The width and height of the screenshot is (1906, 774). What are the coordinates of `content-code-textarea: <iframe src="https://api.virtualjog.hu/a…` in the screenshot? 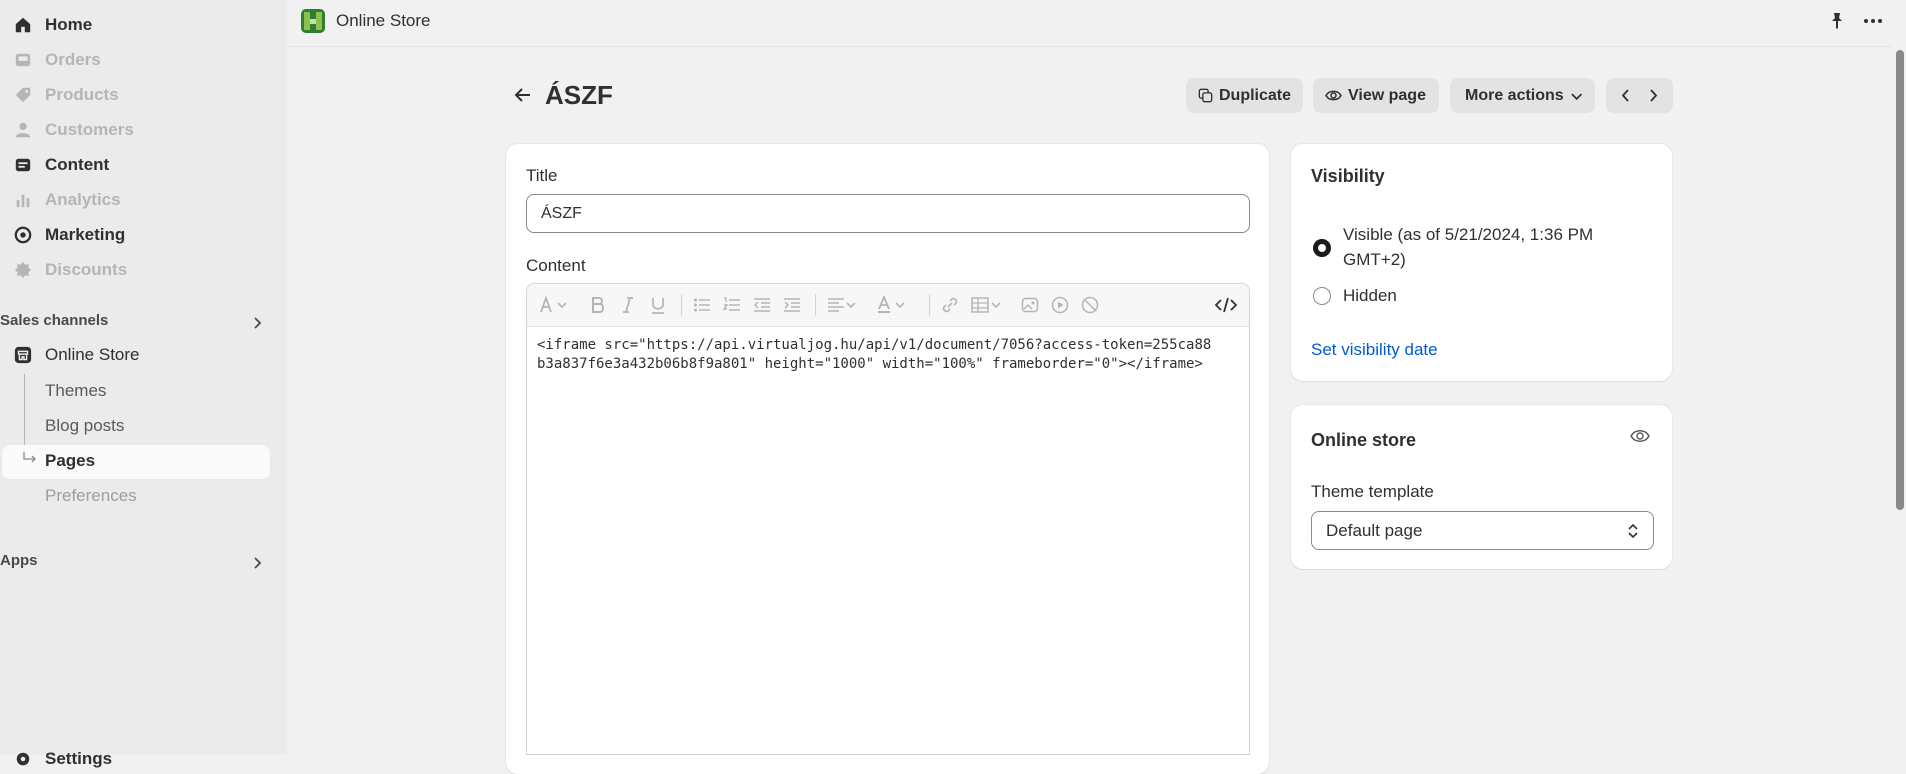 It's located at (877, 355).